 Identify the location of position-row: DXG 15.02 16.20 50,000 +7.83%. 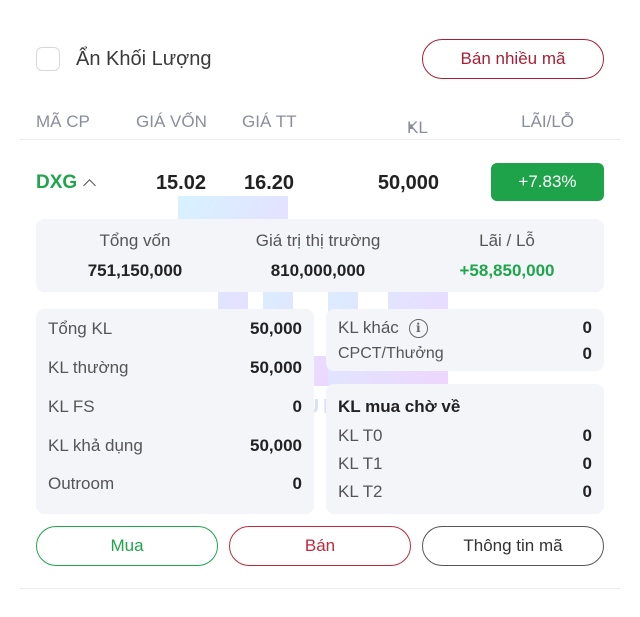
(320, 182).